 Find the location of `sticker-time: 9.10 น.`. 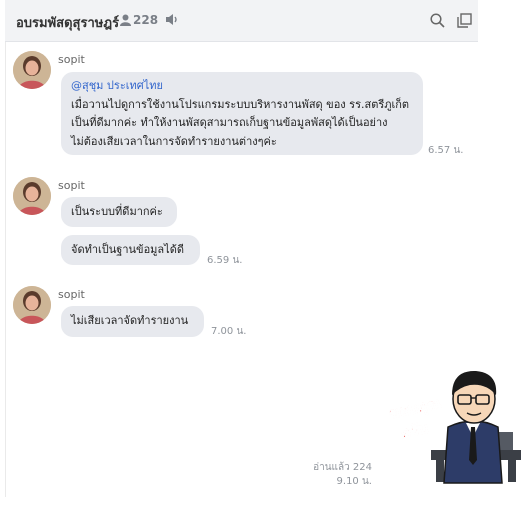

sticker-time: 9.10 น. is located at coordinates (354, 481).